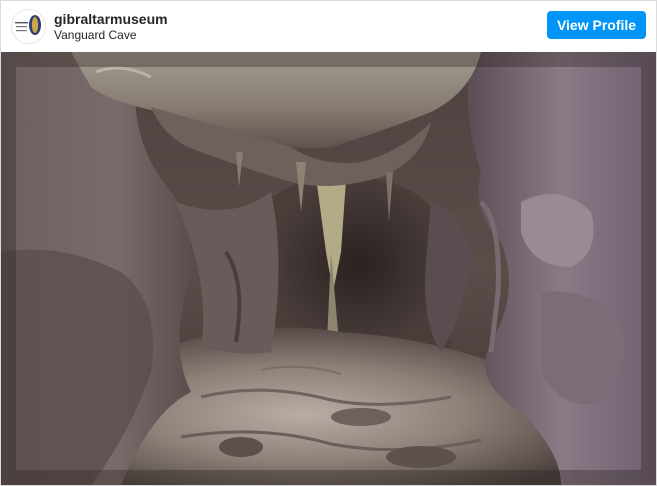 The width and height of the screenshot is (657, 486). Describe the element at coordinates (95, 35) in the screenshot. I see `location-link: Vanguard Cave` at that location.